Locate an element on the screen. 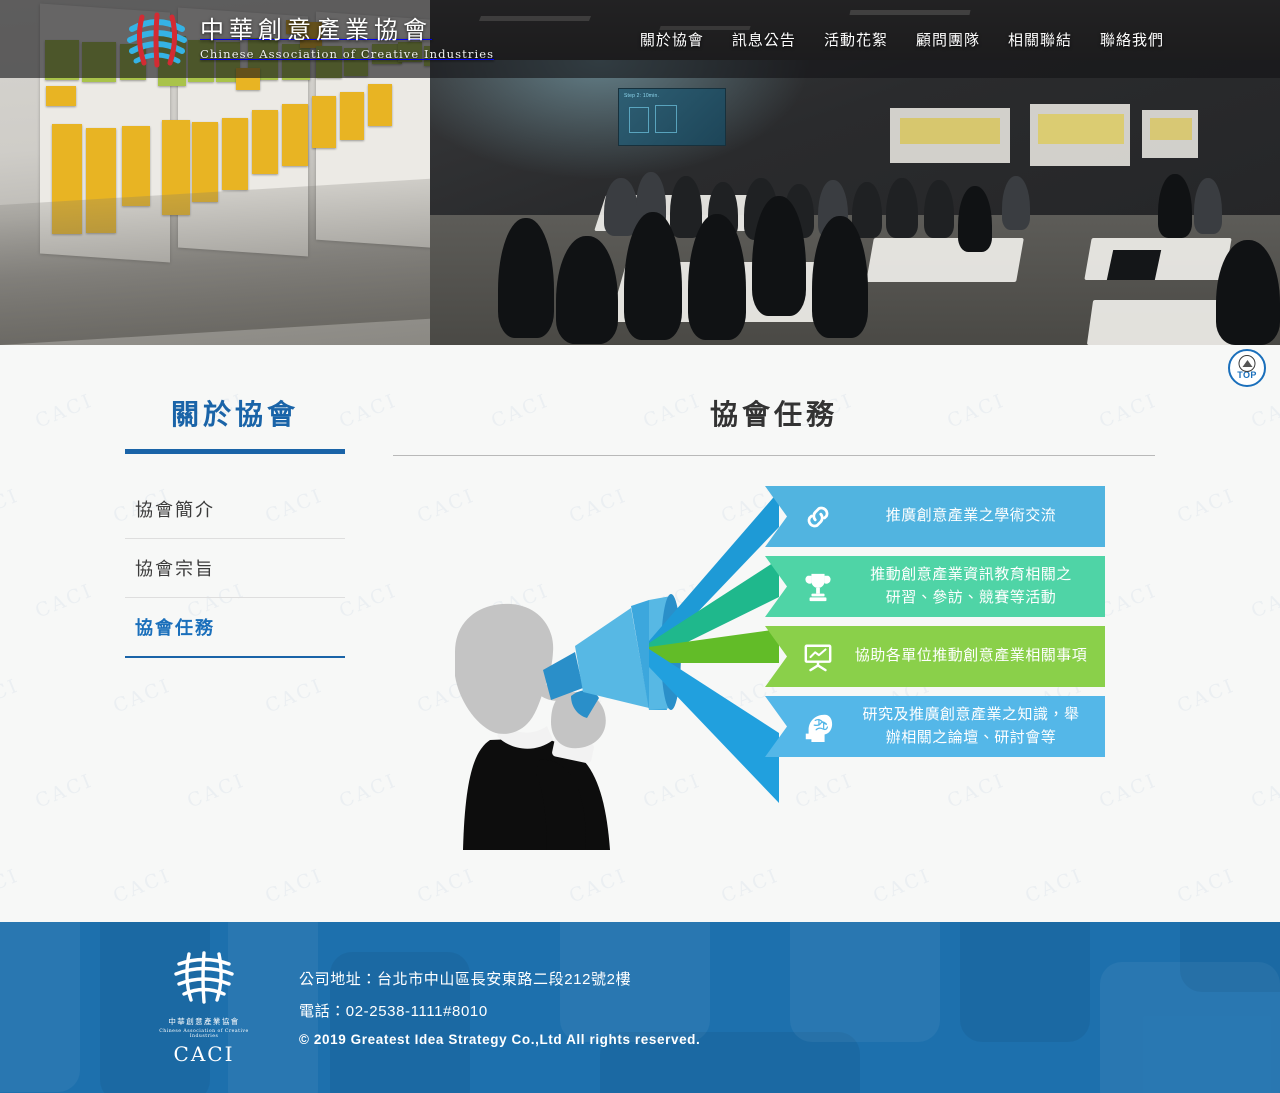  brand-name-cn: 中華創意產業協會 is located at coordinates (316, 29).